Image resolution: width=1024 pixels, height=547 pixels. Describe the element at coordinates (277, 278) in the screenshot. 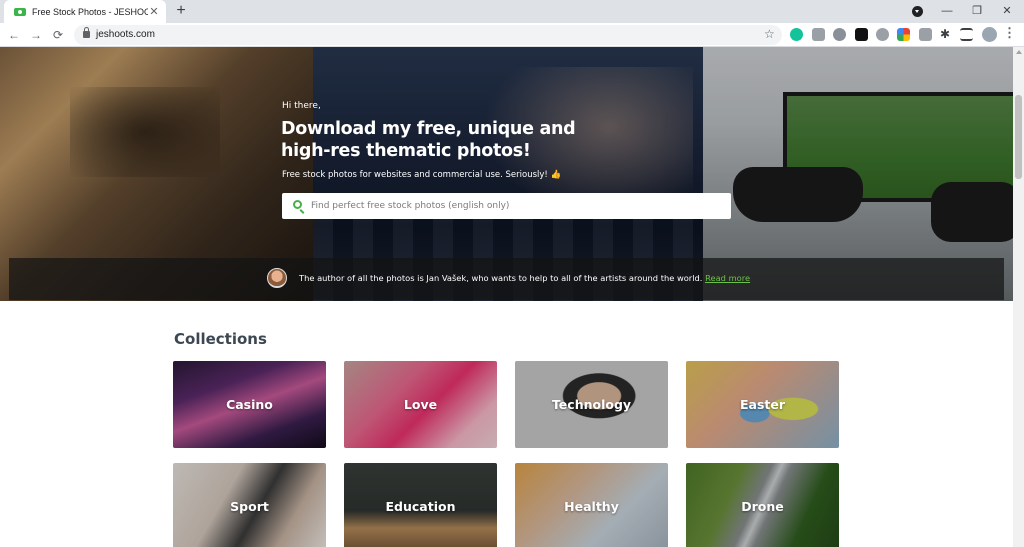

I see `author-avatar` at that location.